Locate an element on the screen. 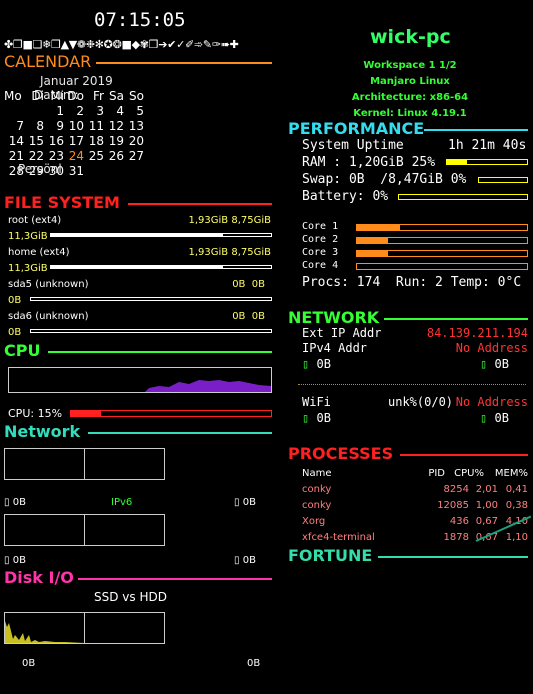 The width and height of the screenshot is (533, 694). diskio-divider is located at coordinates (175, 579).